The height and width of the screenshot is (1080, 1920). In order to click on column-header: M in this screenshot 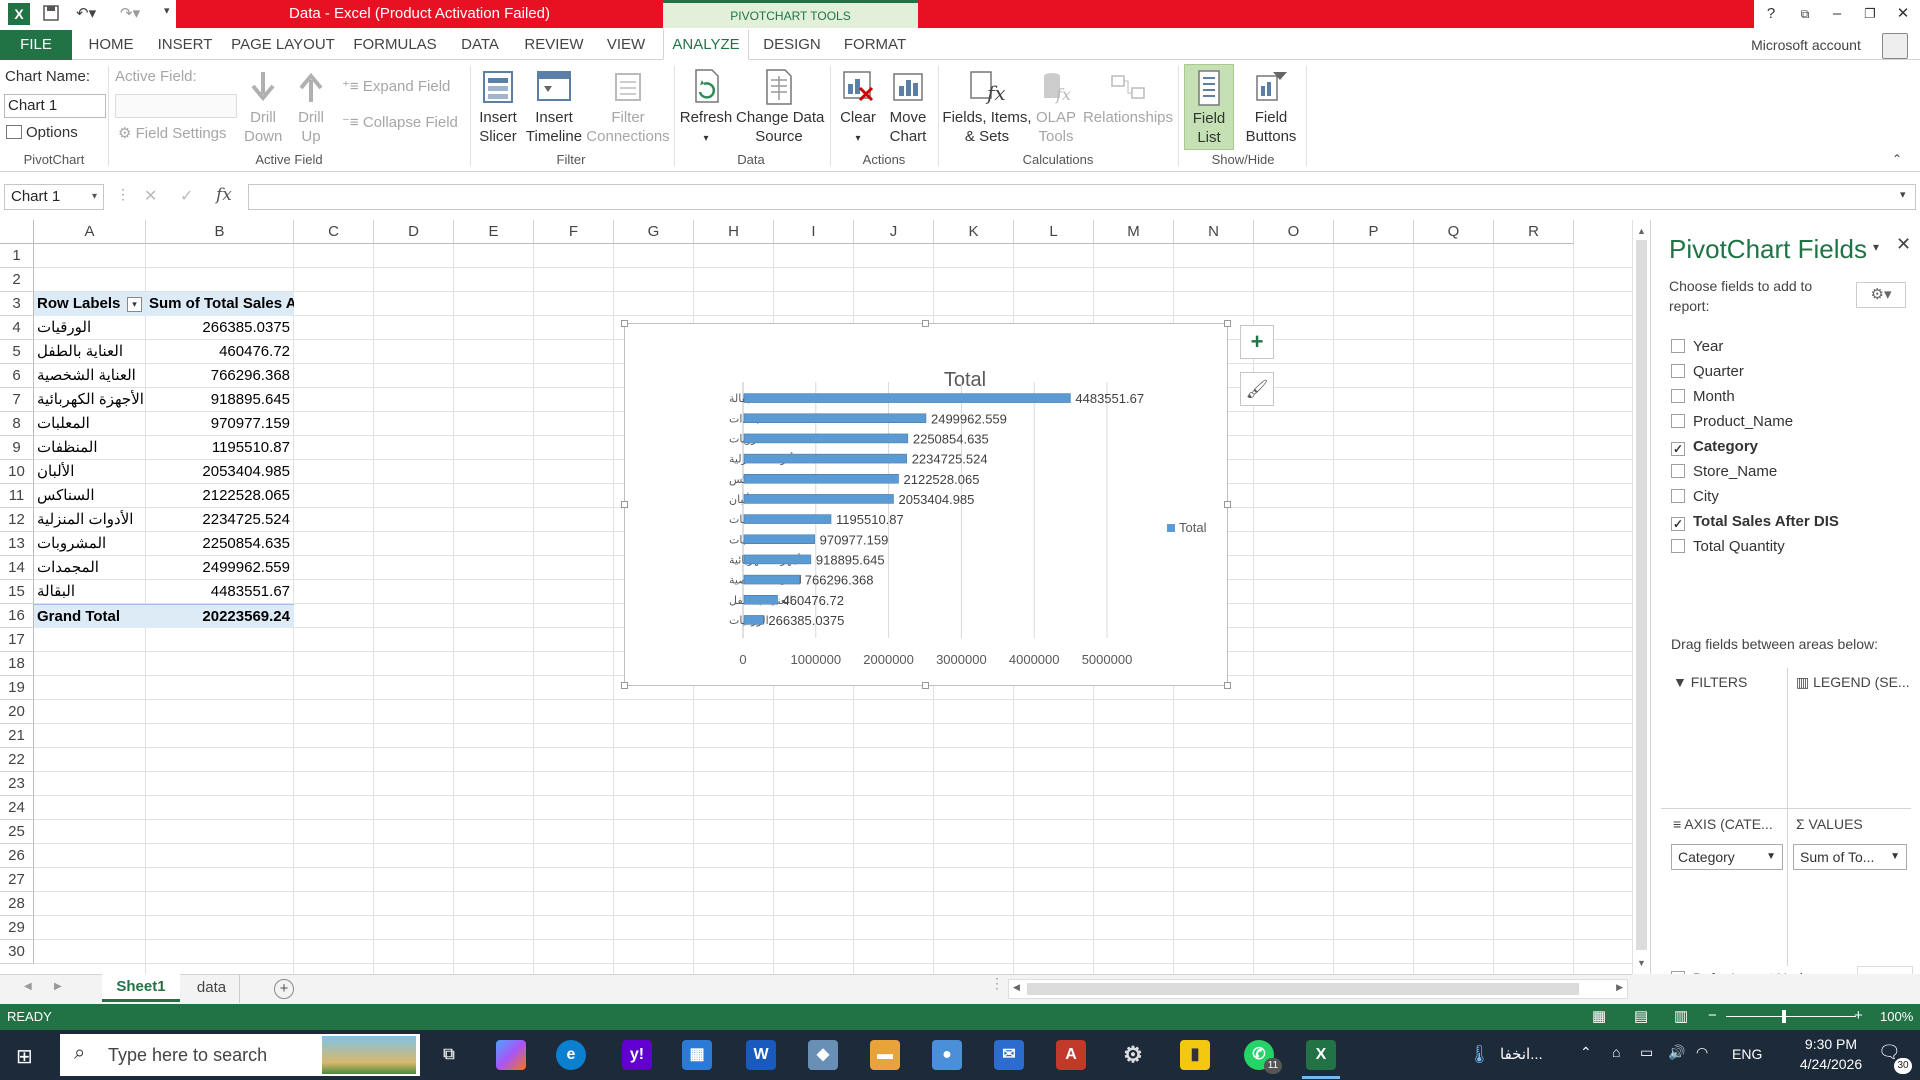, I will do `click(1134, 232)`.